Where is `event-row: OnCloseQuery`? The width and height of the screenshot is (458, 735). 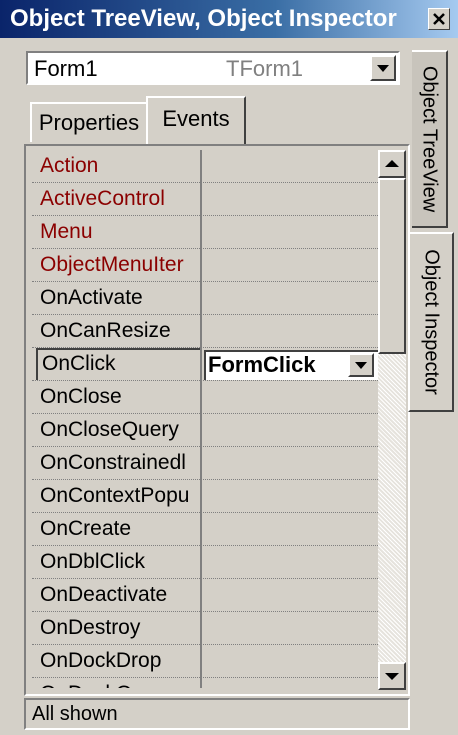 event-row: OnCloseQuery is located at coordinates (205, 430).